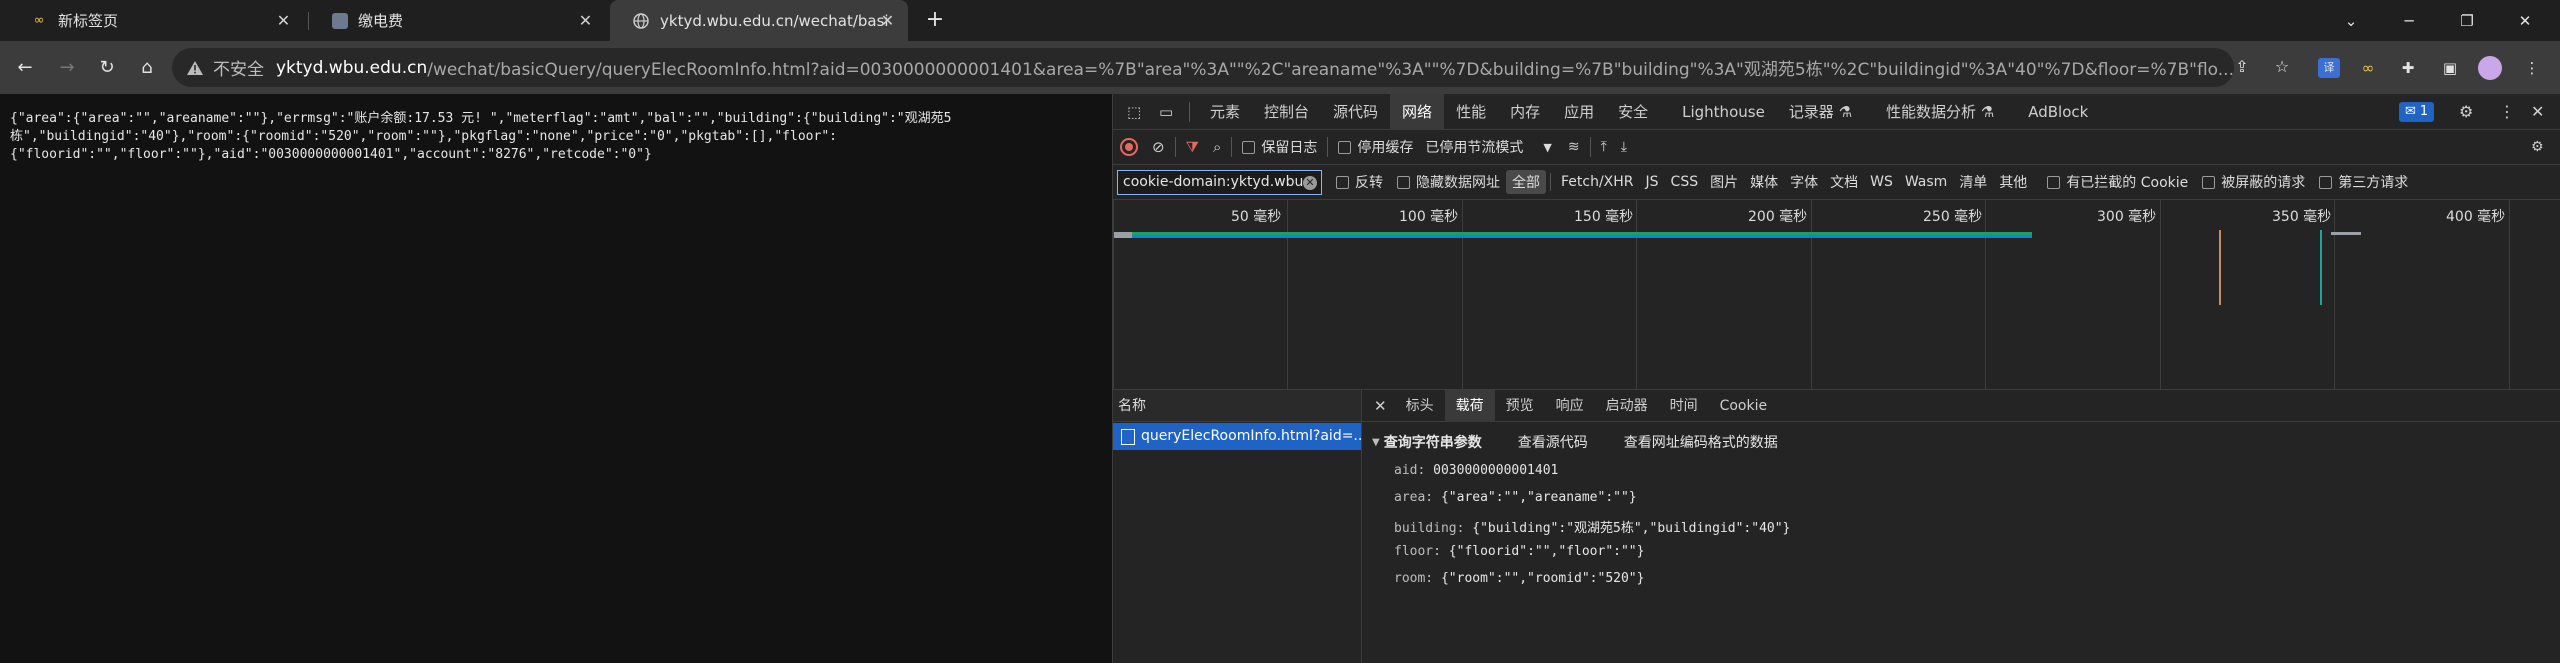  I want to click on infinity-extension-icon: ∞, so click(2368, 68).